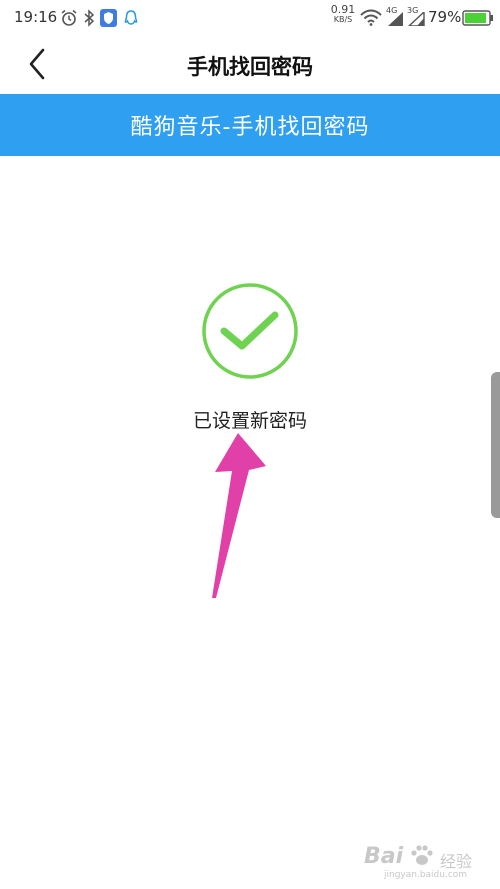 This screenshot has height=889, width=500. What do you see at coordinates (250, 127) in the screenshot?
I see `banner-title: 酷狗音乐-手机找回密码` at bounding box center [250, 127].